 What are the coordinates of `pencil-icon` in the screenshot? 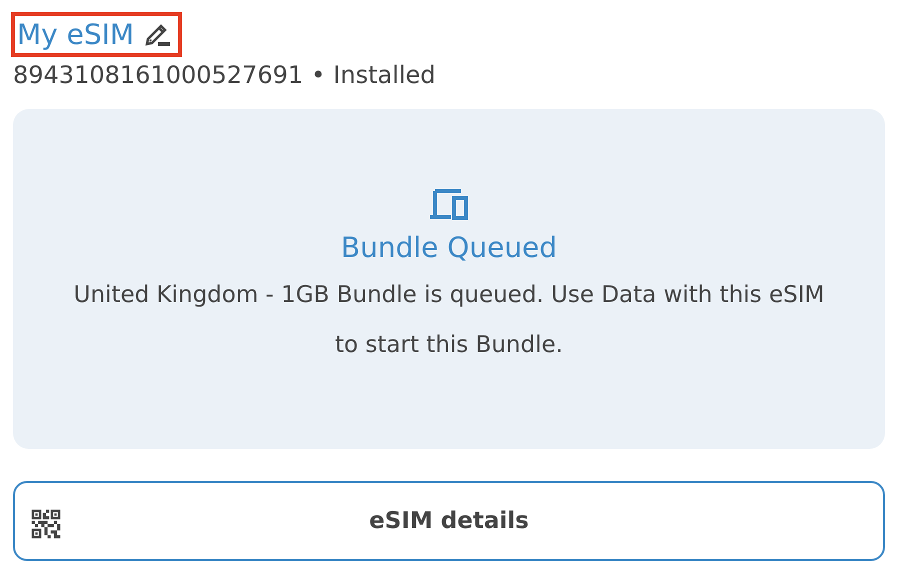 It's located at (158, 35).